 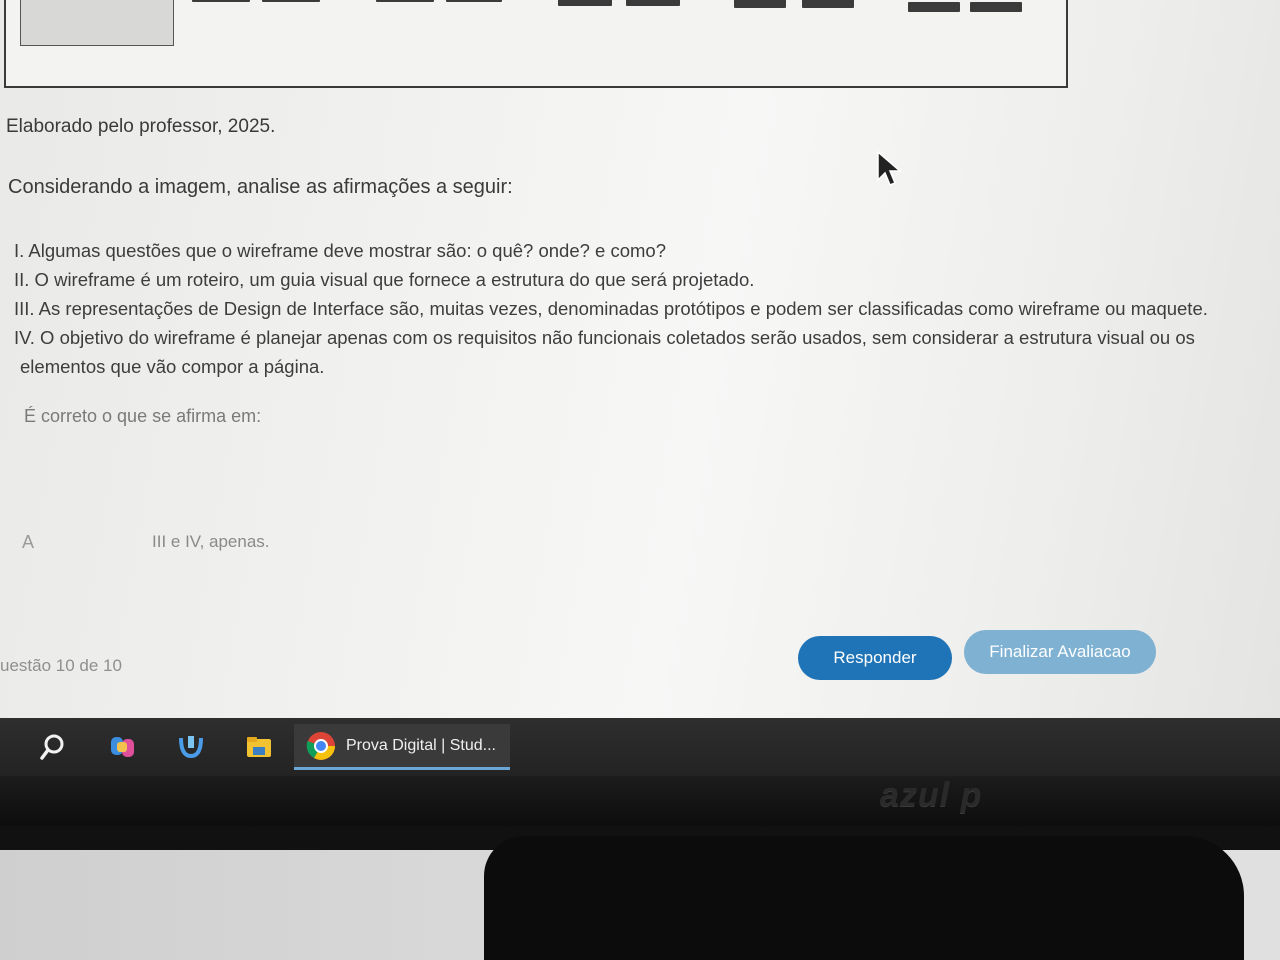 I want to click on option-letter: A, so click(x=28, y=541).